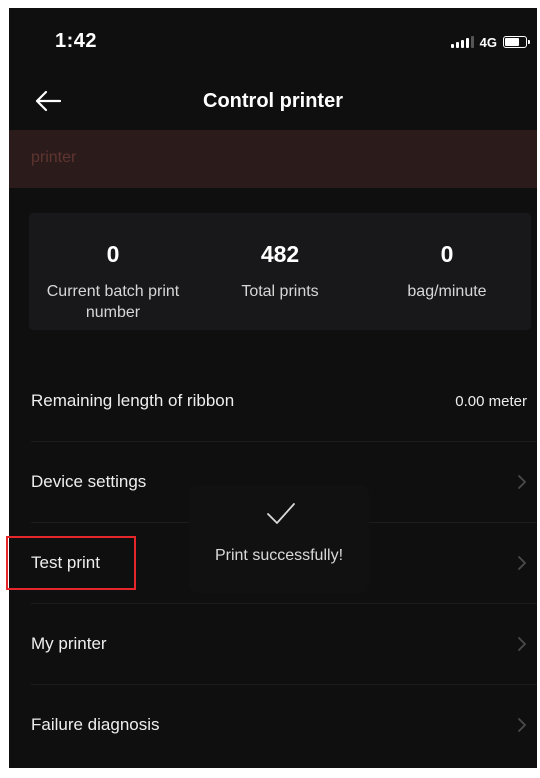 This screenshot has height=778, width=540. I want to click on stat-value: 482, so click(280, 254).